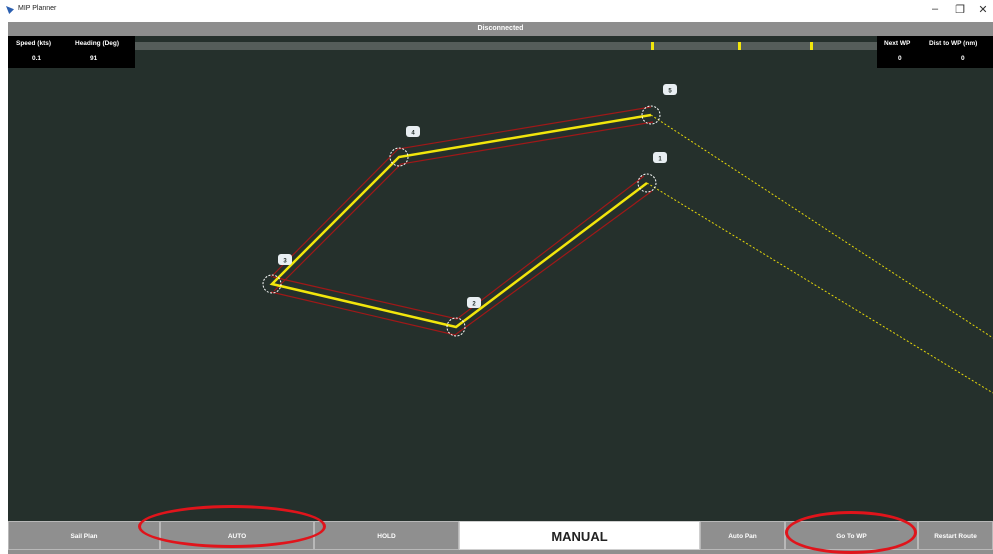 This screenshot has width=993, height=554. I want to click on app-icon, so click(10, 10).